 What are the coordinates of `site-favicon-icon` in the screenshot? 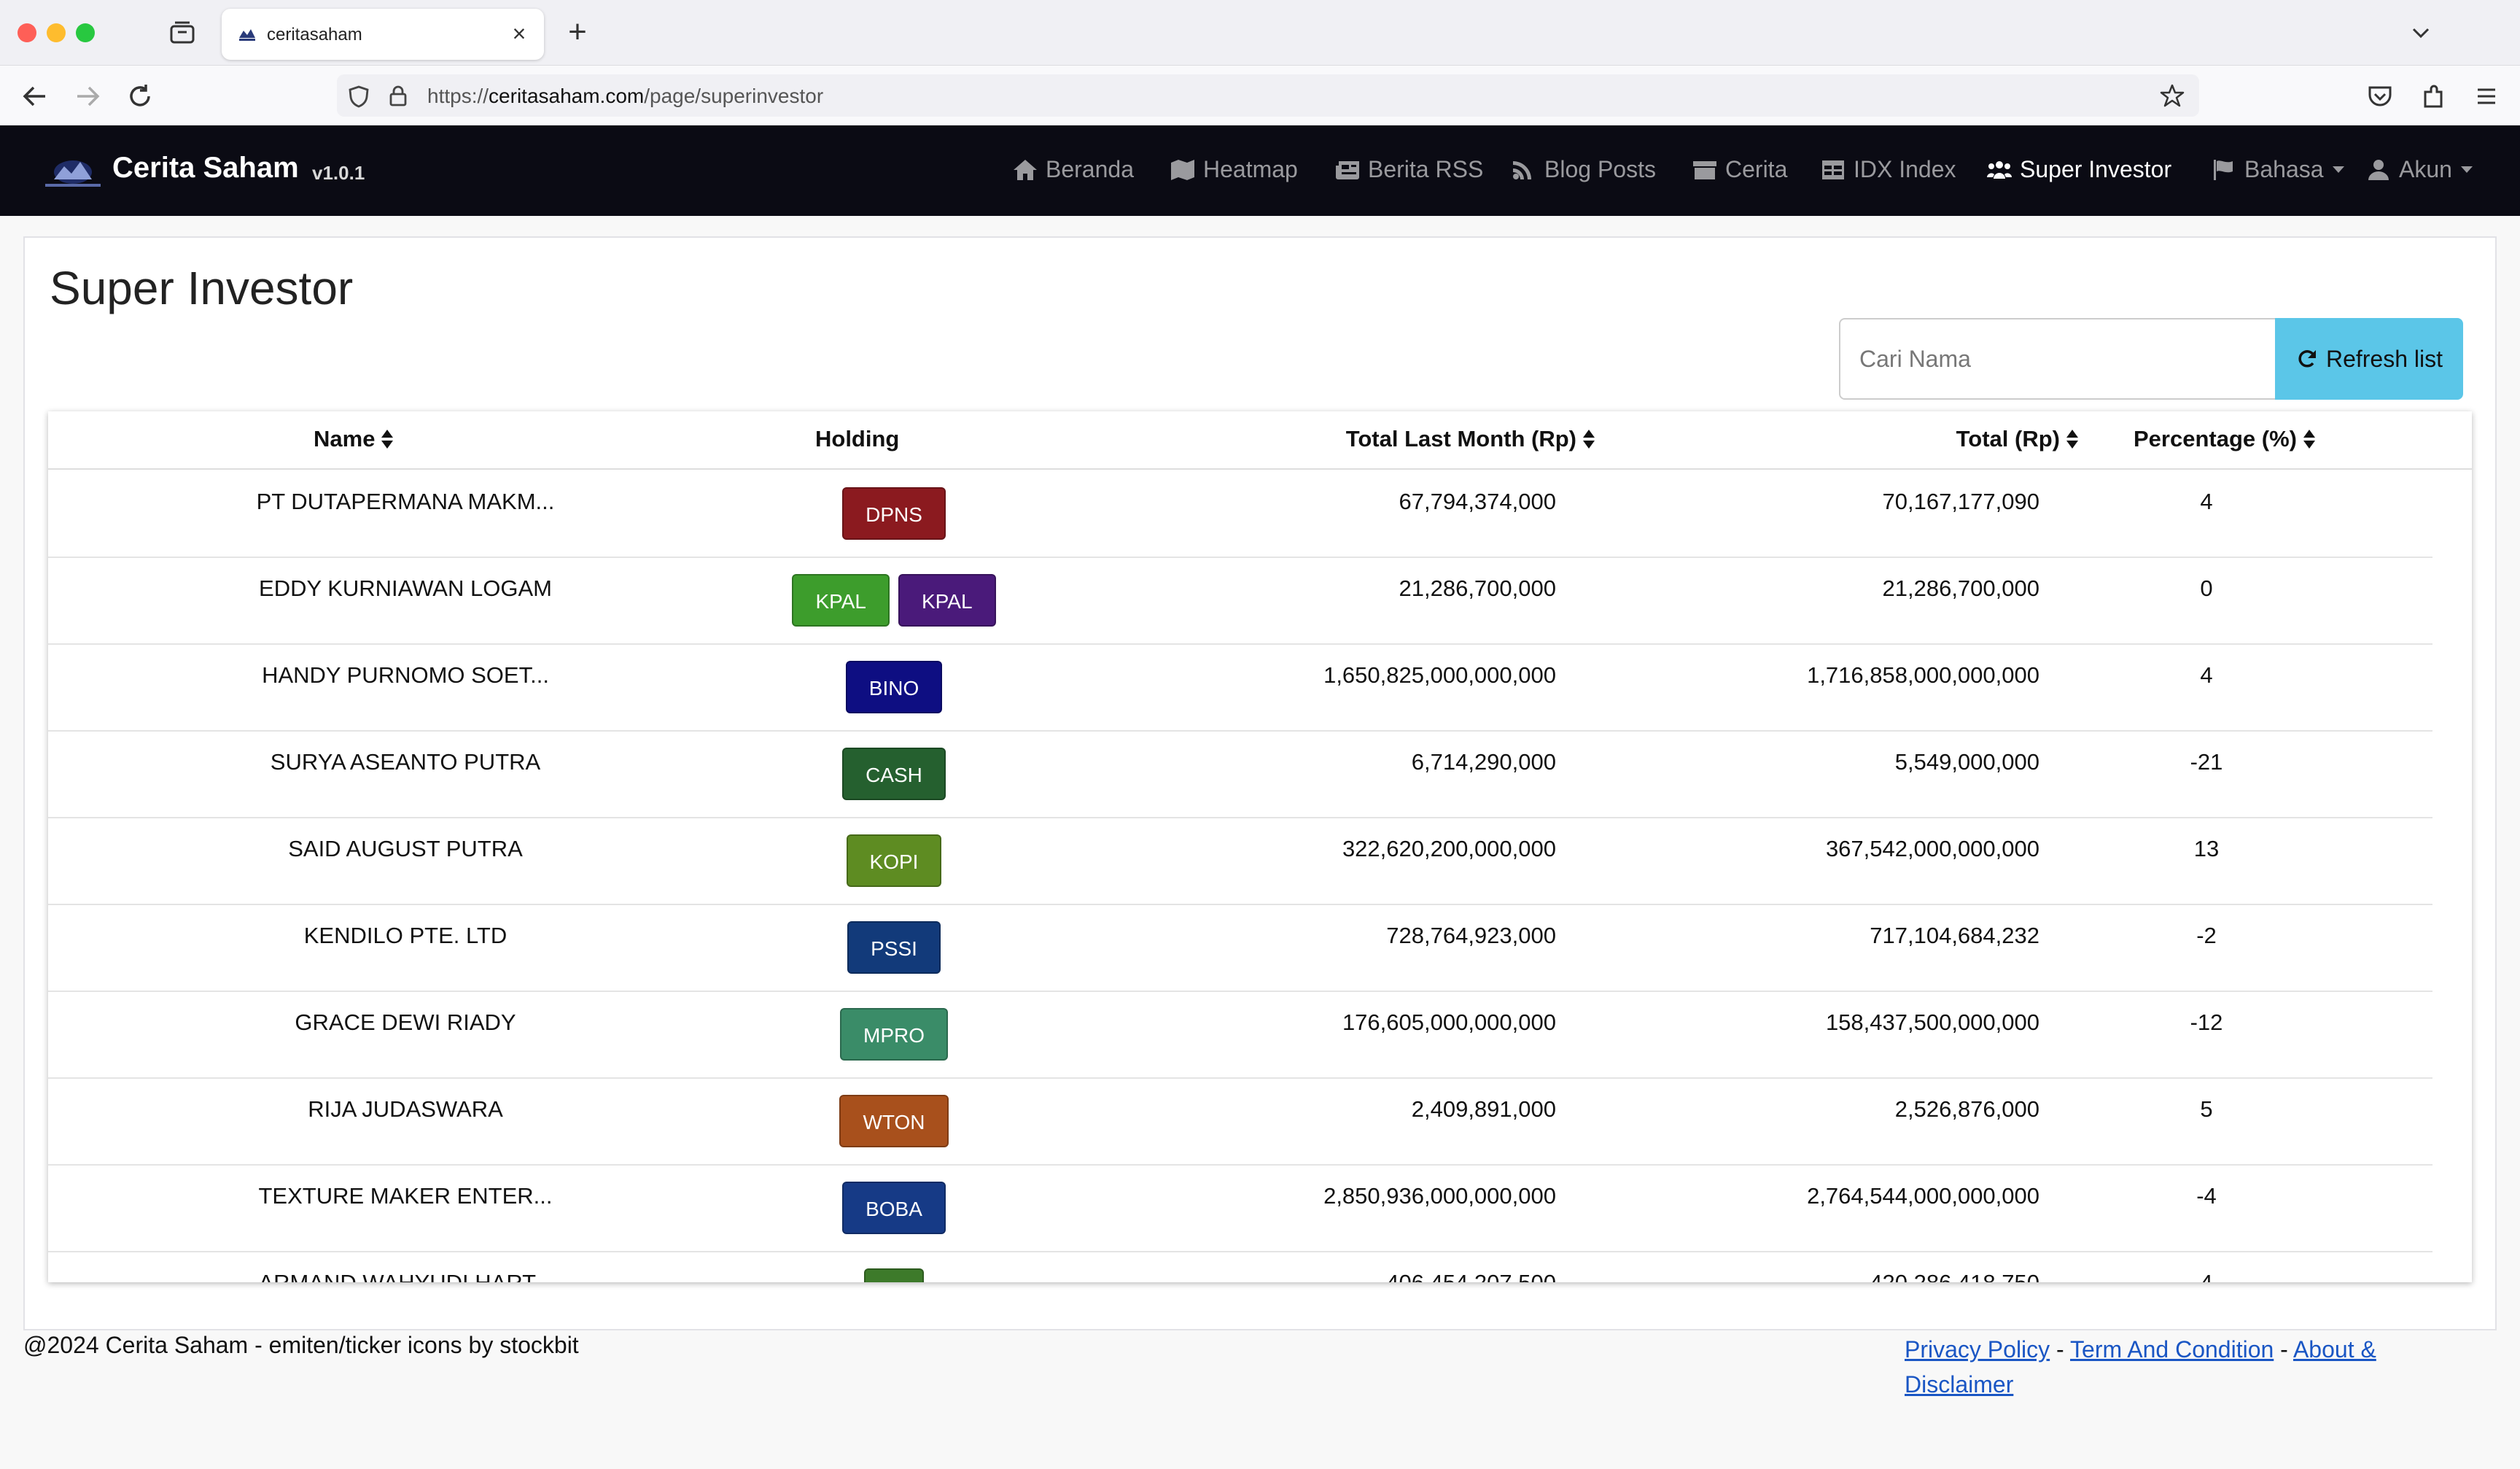 It's located at (247, 34).